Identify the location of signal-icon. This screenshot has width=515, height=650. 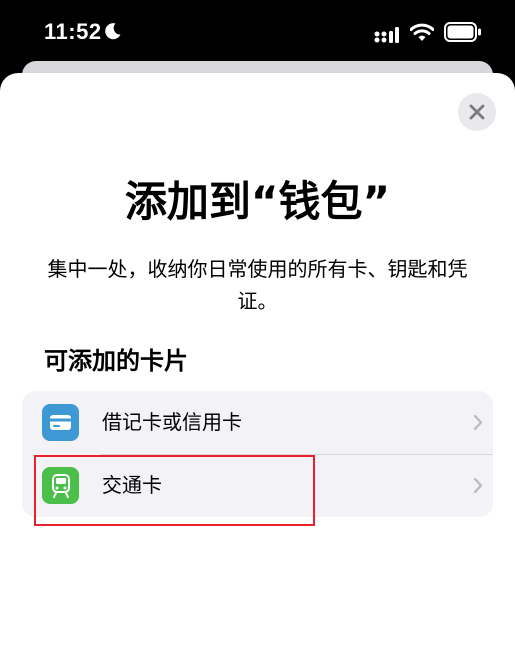
(386, 35).